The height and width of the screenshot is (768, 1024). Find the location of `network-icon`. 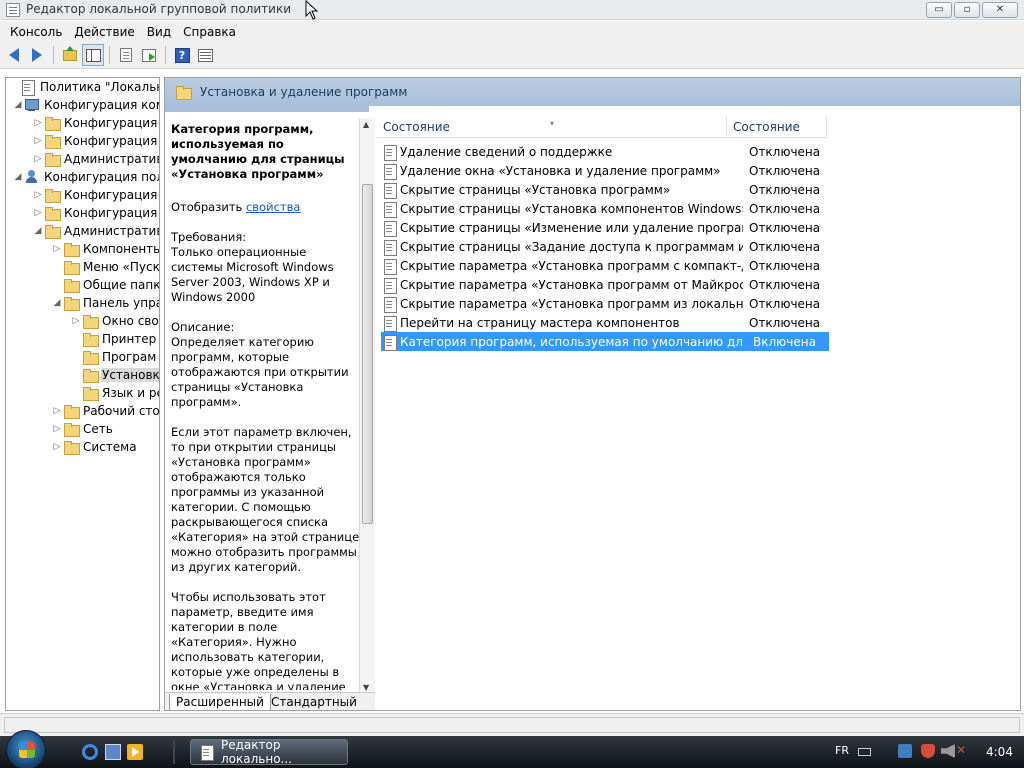

network-icon is located at coordinates (905, 751).